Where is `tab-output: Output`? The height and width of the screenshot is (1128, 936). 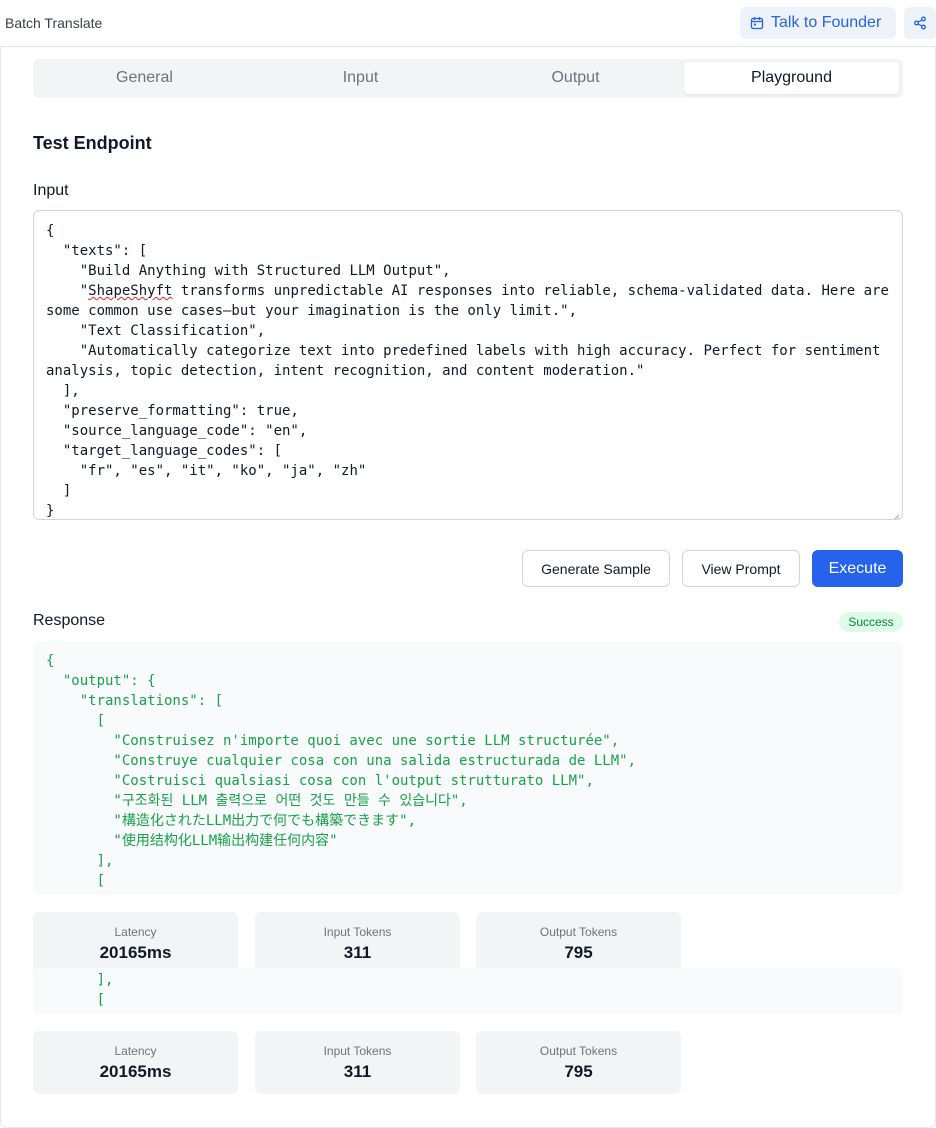
tab-output: Output is located at coordinates (575, 78).